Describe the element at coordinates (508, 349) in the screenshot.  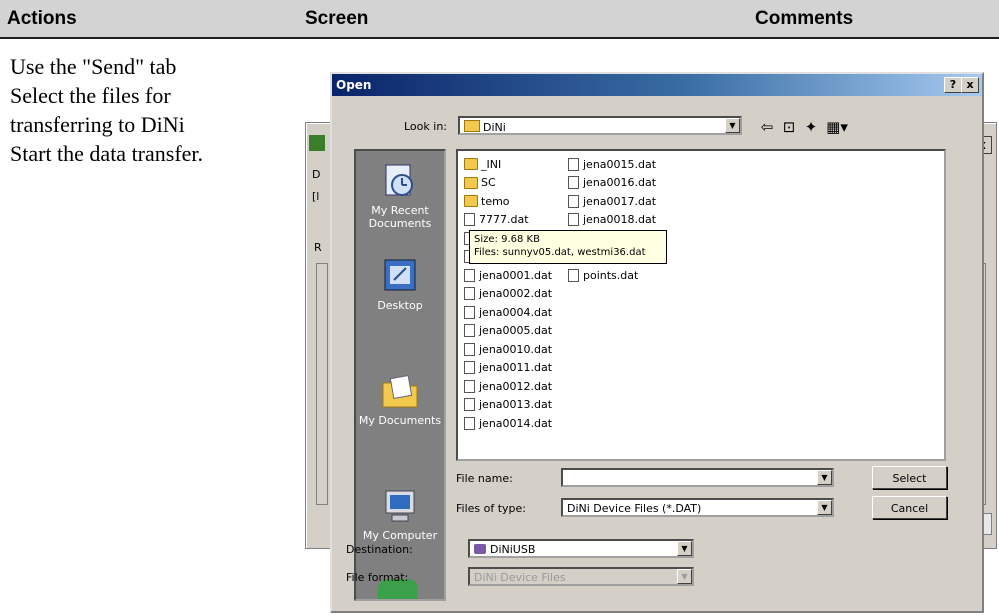
I see `file-item: jena0010.dat` at that location.